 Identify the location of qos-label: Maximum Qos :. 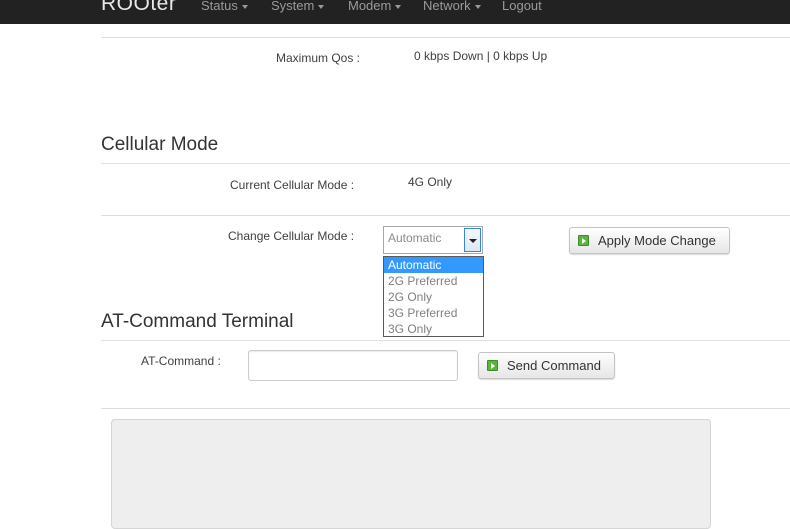
(318, 58).